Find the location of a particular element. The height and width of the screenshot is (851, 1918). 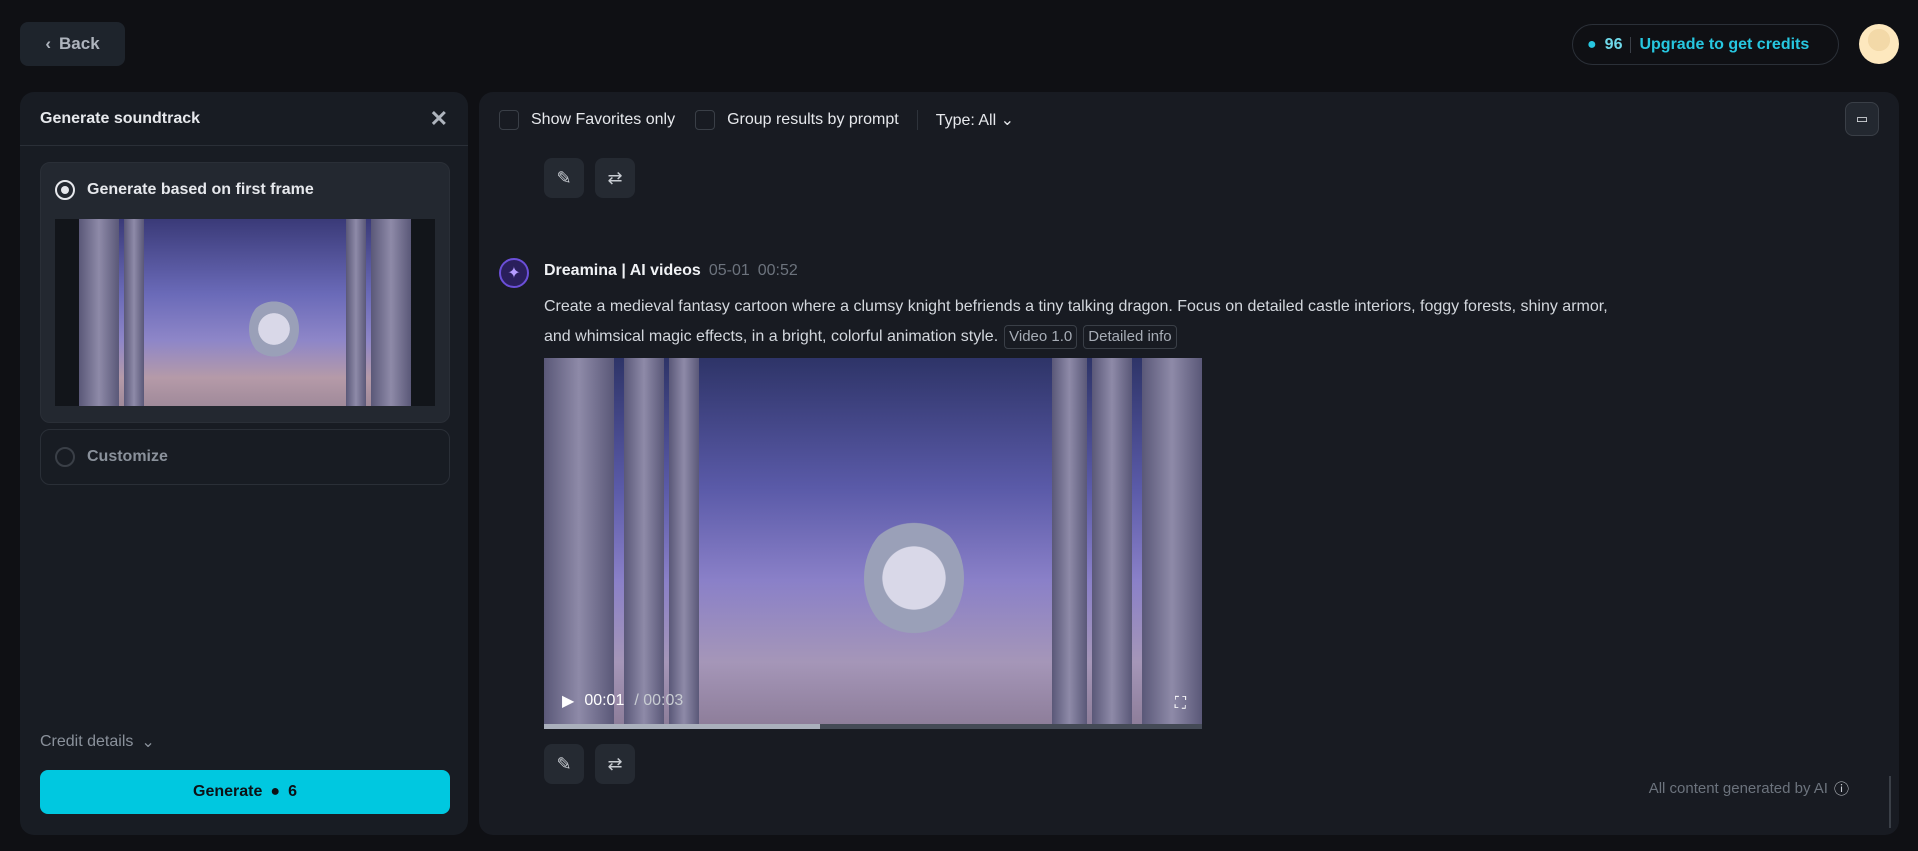

panel-title: Generate soundtrack is located at coordinates (120, 118).